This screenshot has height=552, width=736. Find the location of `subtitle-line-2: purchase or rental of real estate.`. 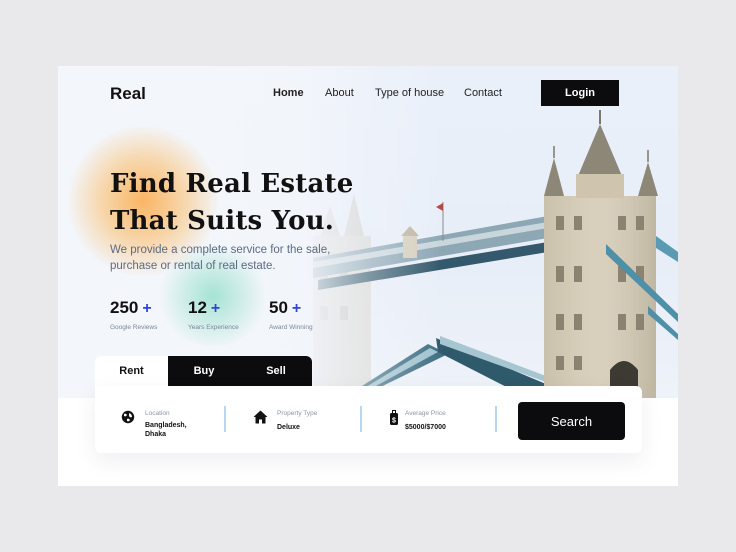

subtitle-line-2: purchase or rental of real estate. is located at coordinates (193, 266).